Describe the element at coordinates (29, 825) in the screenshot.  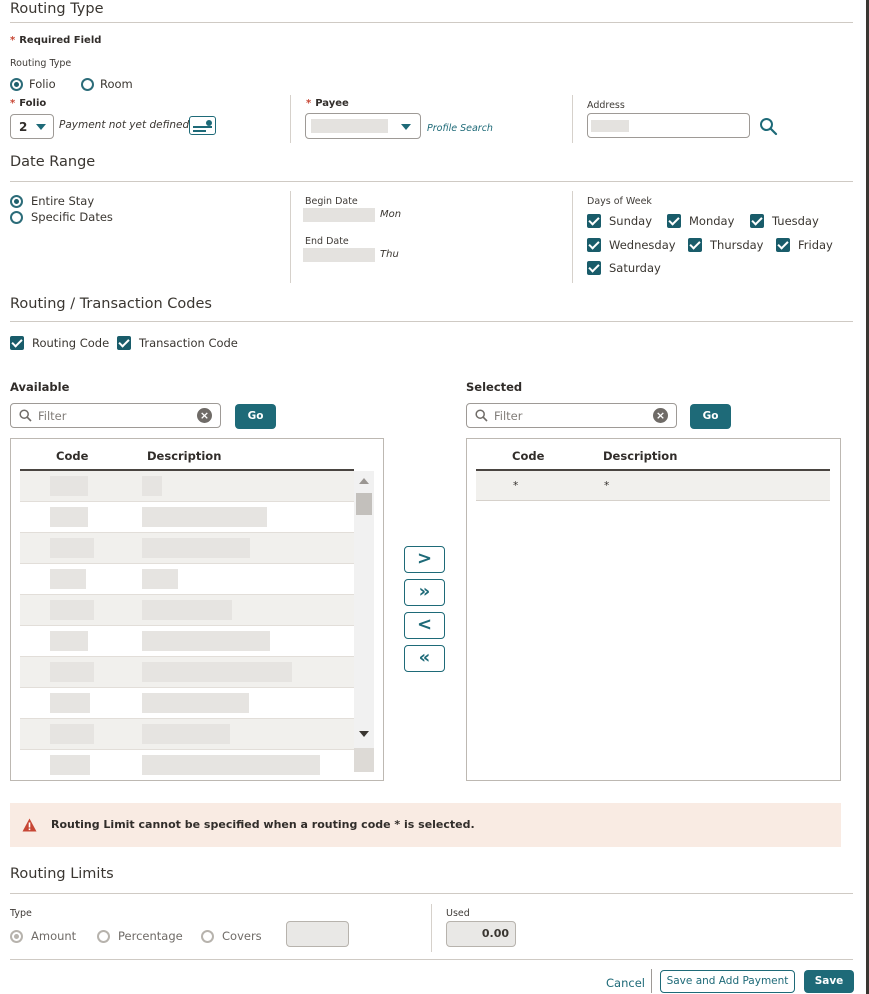
I see `warning-icon` at that location.